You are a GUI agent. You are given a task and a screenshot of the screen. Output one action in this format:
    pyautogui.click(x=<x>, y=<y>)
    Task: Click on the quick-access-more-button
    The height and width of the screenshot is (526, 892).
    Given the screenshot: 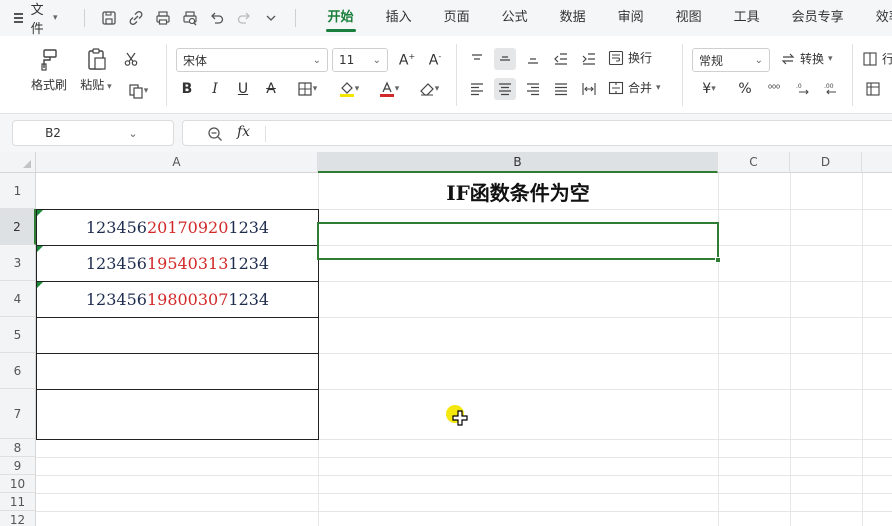 What is the action you would take?
    pyautogui.click(x=271, y=18)
    